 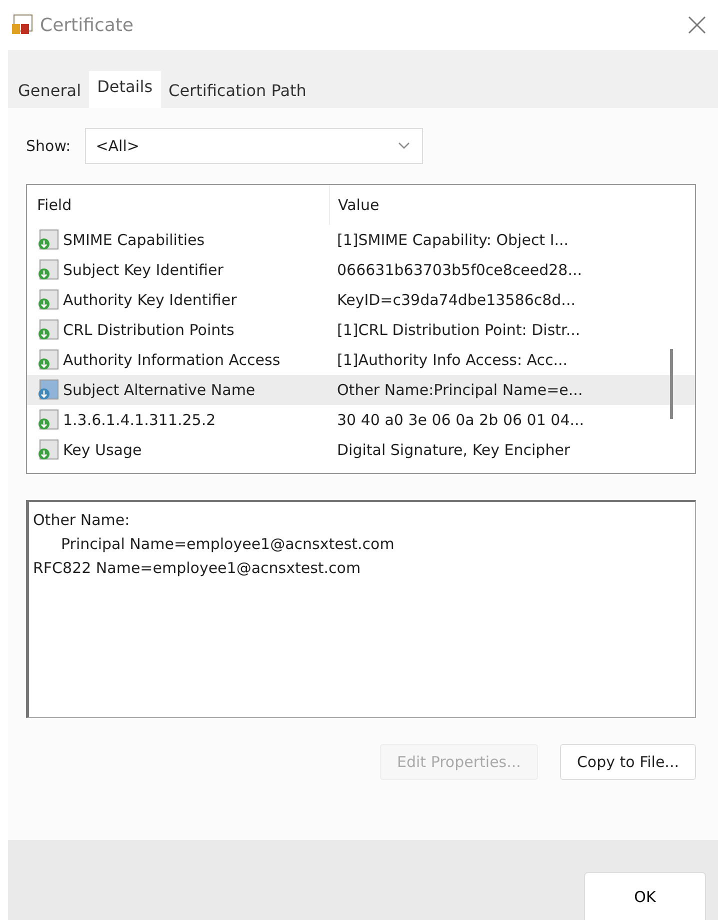 I want to click on field-name: Subject Key Identifier, so click(x=143, y=270).